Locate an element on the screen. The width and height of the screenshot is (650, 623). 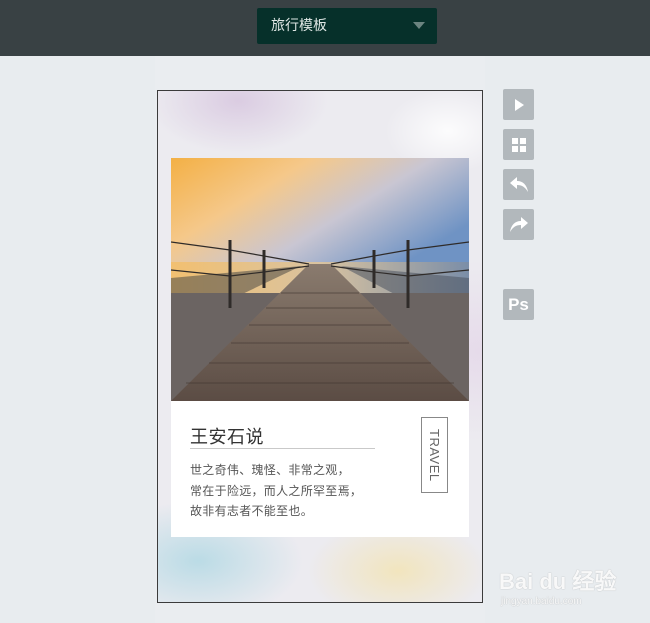
grid-icon is located at coordinates (518, 144).